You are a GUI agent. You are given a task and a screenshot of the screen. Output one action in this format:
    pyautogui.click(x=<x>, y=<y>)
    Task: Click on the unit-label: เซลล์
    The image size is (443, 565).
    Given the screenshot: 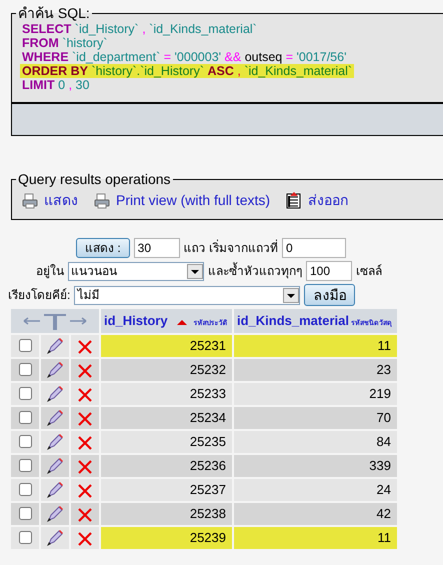 What is the action you would take?
    pyautogui.click(x=369, y=271)
    